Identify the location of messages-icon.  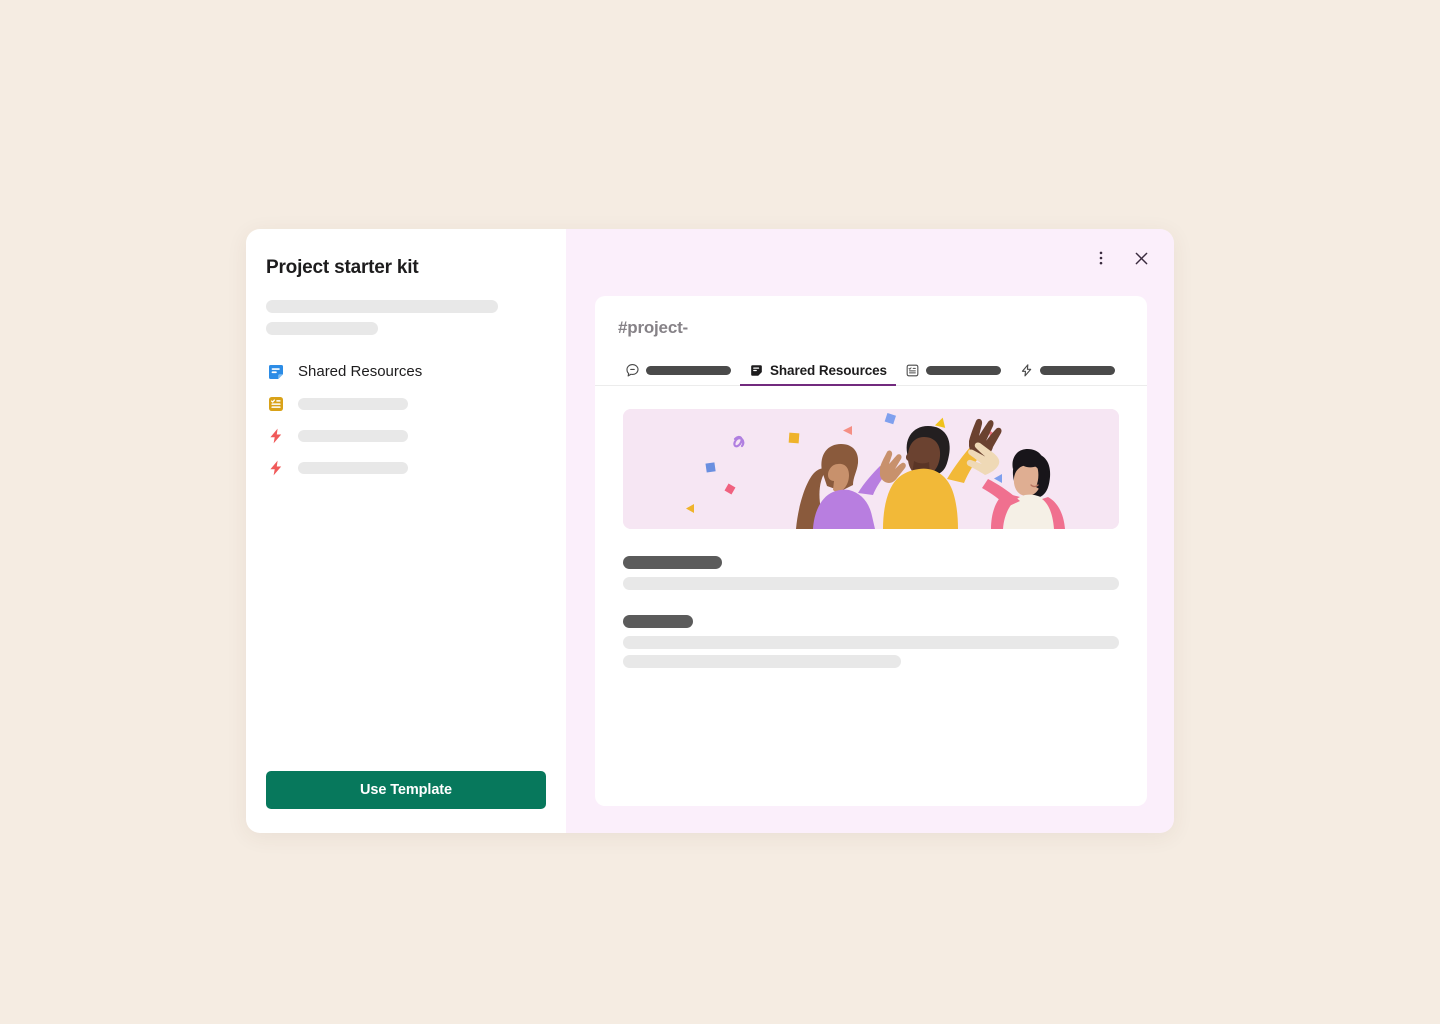
(632, 370).